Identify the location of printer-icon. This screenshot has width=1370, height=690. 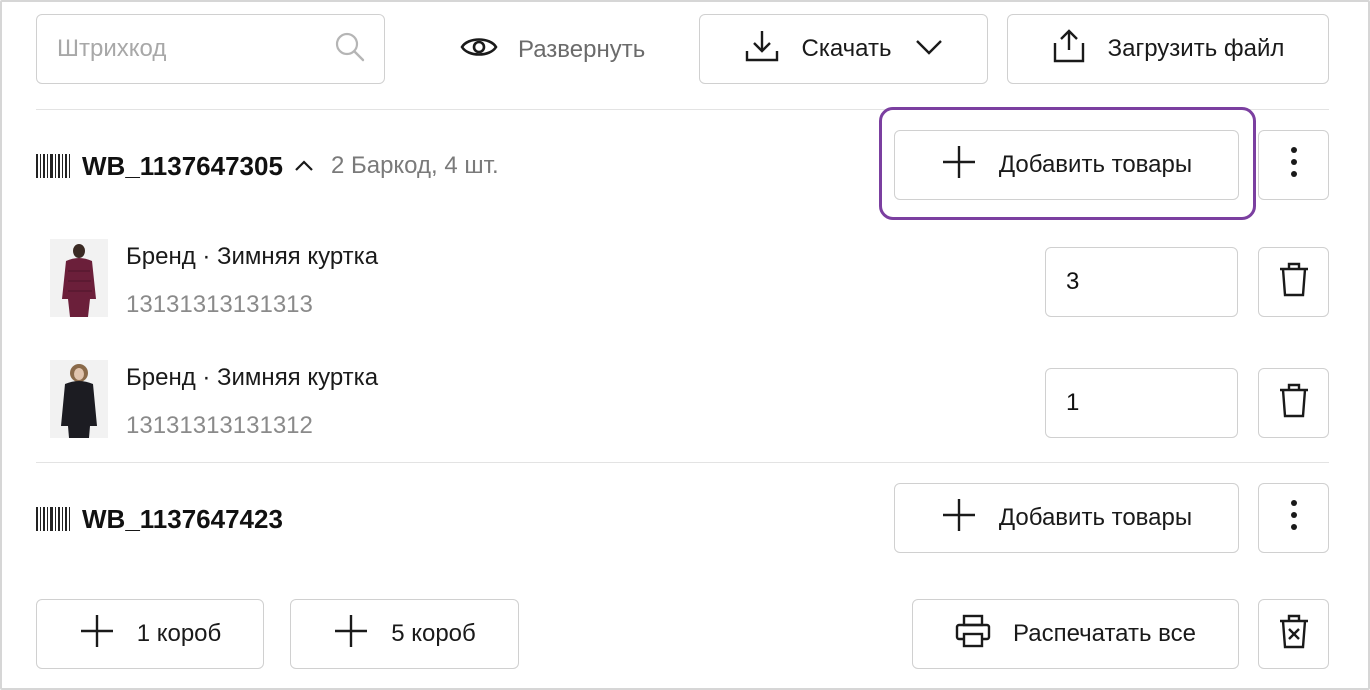
(973, 634).